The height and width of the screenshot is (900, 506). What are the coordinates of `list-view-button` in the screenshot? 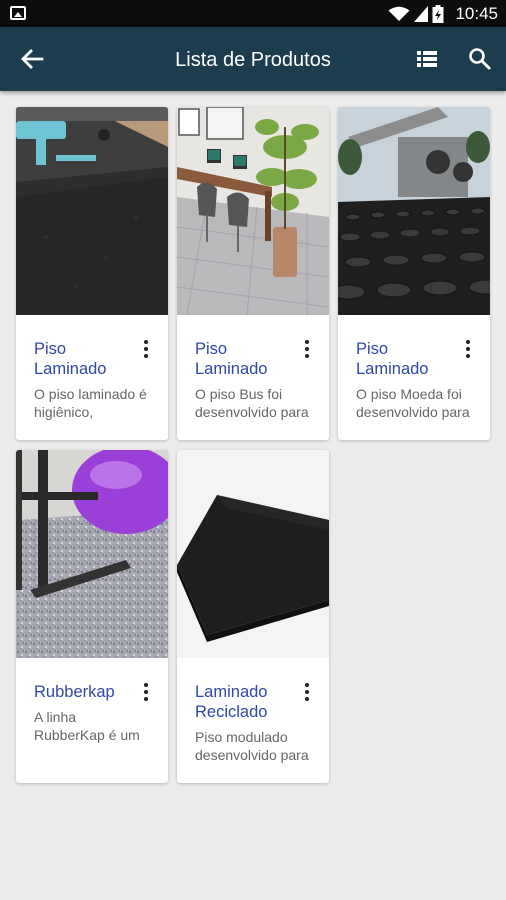 It's located at (427, 59).